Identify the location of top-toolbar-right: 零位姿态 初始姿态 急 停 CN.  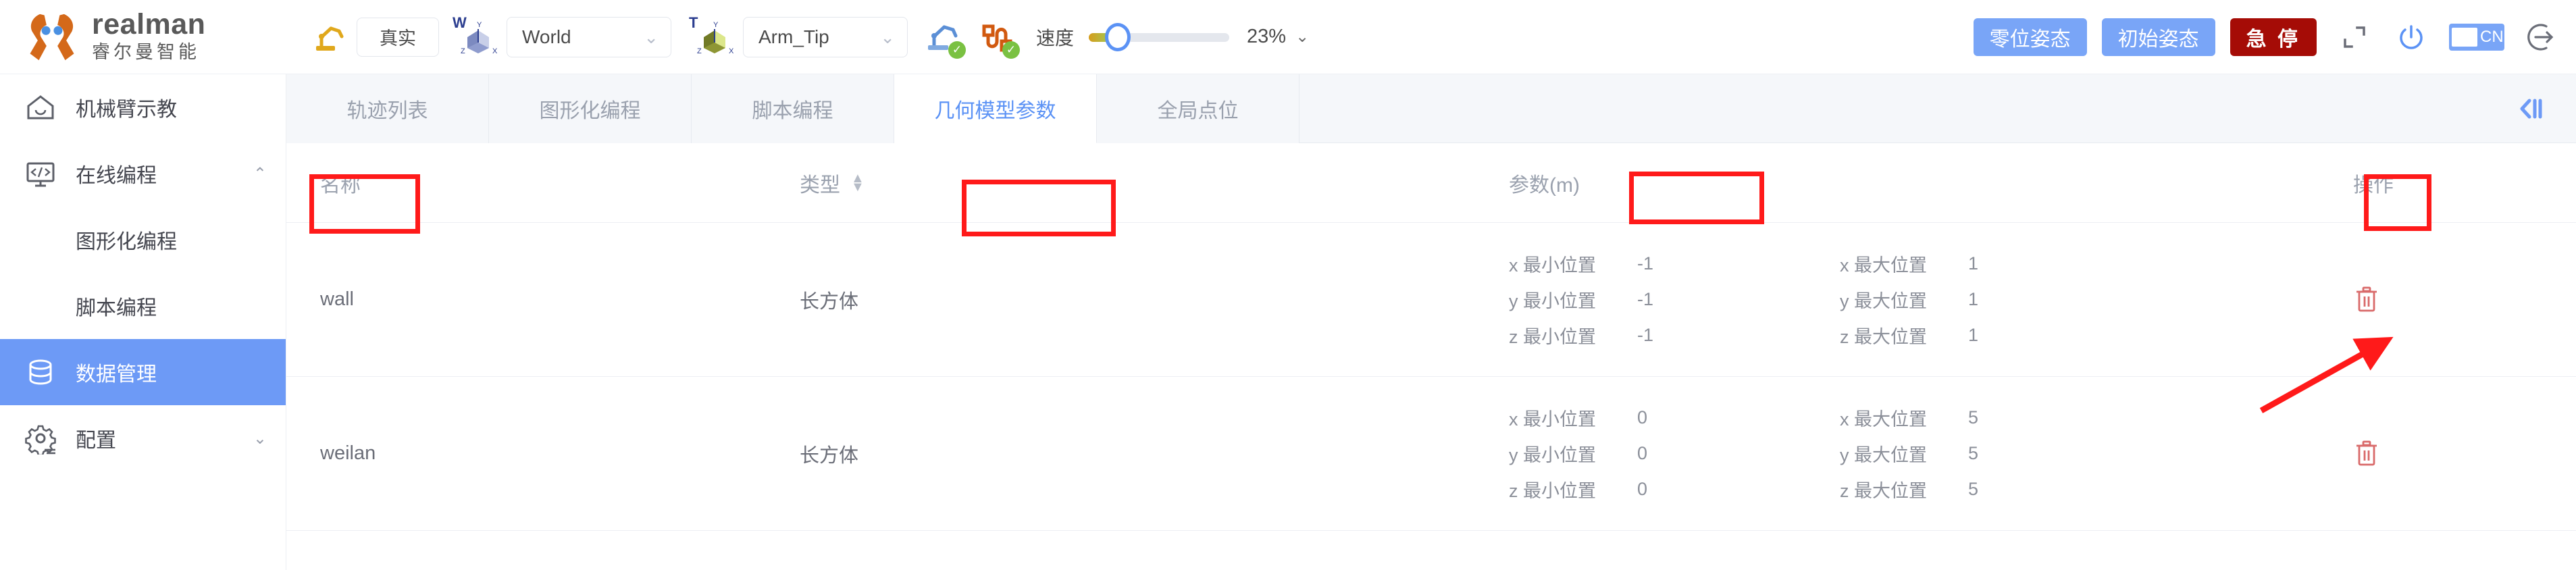
(2267, 37).